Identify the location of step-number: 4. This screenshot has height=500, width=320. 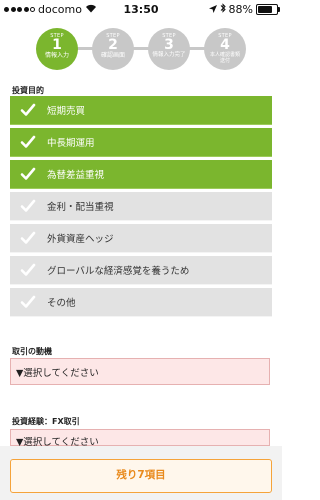
(225, 45).